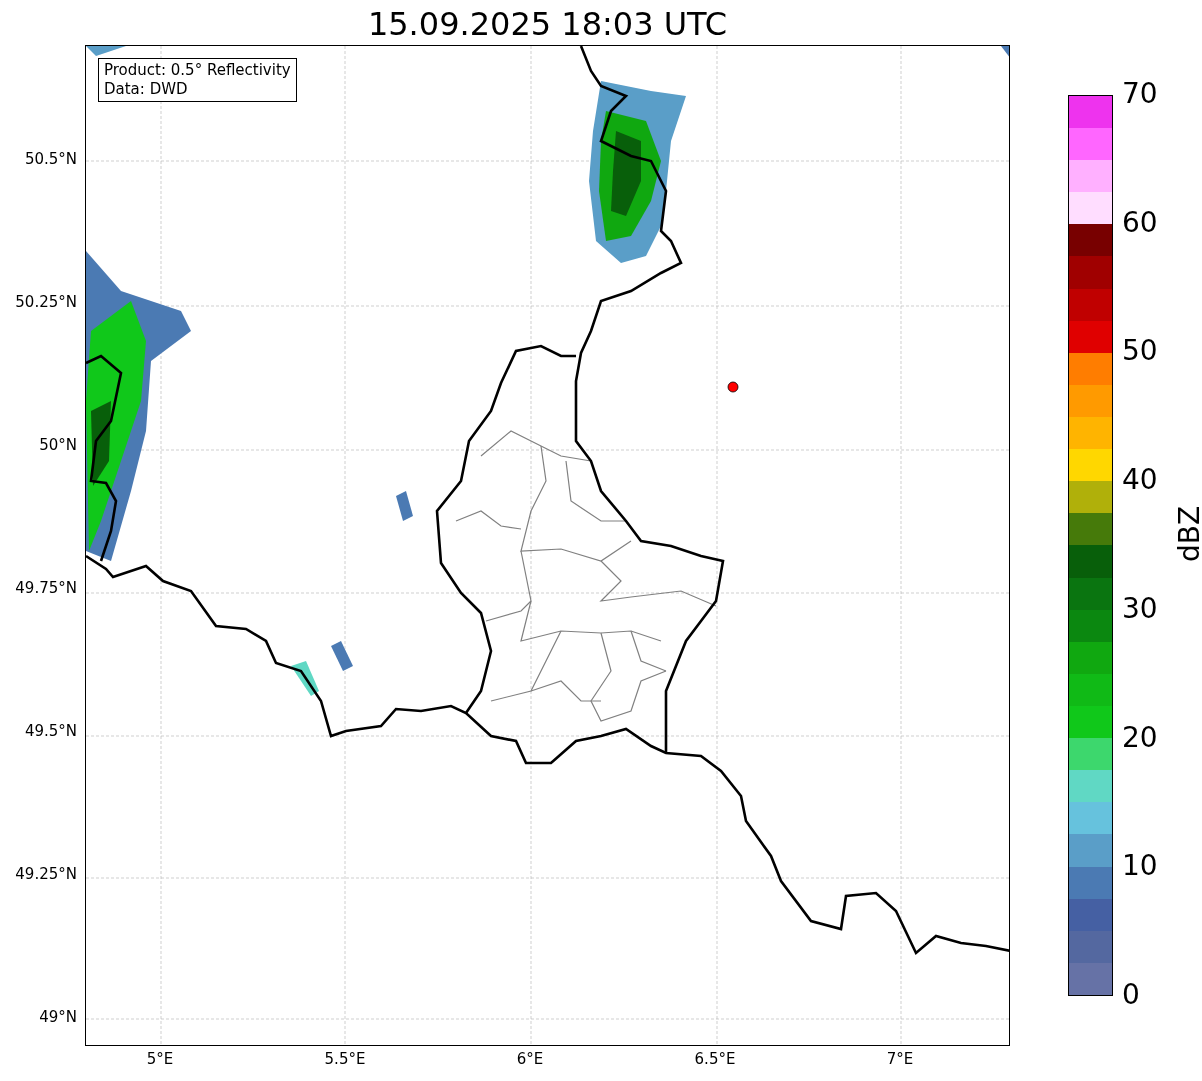 The image size is (1202, 1081). I want to click on latitude-label: 50°N, so click(58, 445).